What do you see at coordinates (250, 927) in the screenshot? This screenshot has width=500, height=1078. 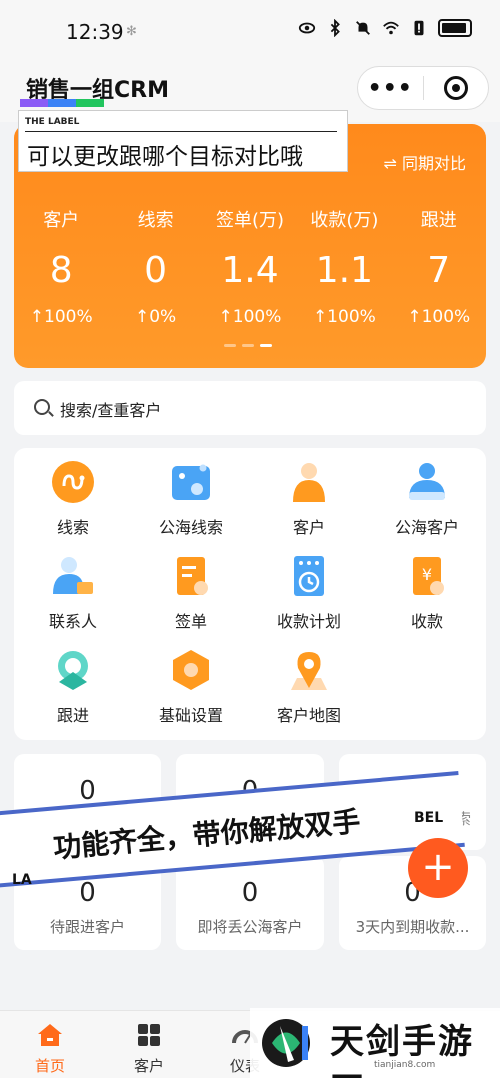 I see `todo-label: 即将丢公海客户` at bounding box center [250, 927].